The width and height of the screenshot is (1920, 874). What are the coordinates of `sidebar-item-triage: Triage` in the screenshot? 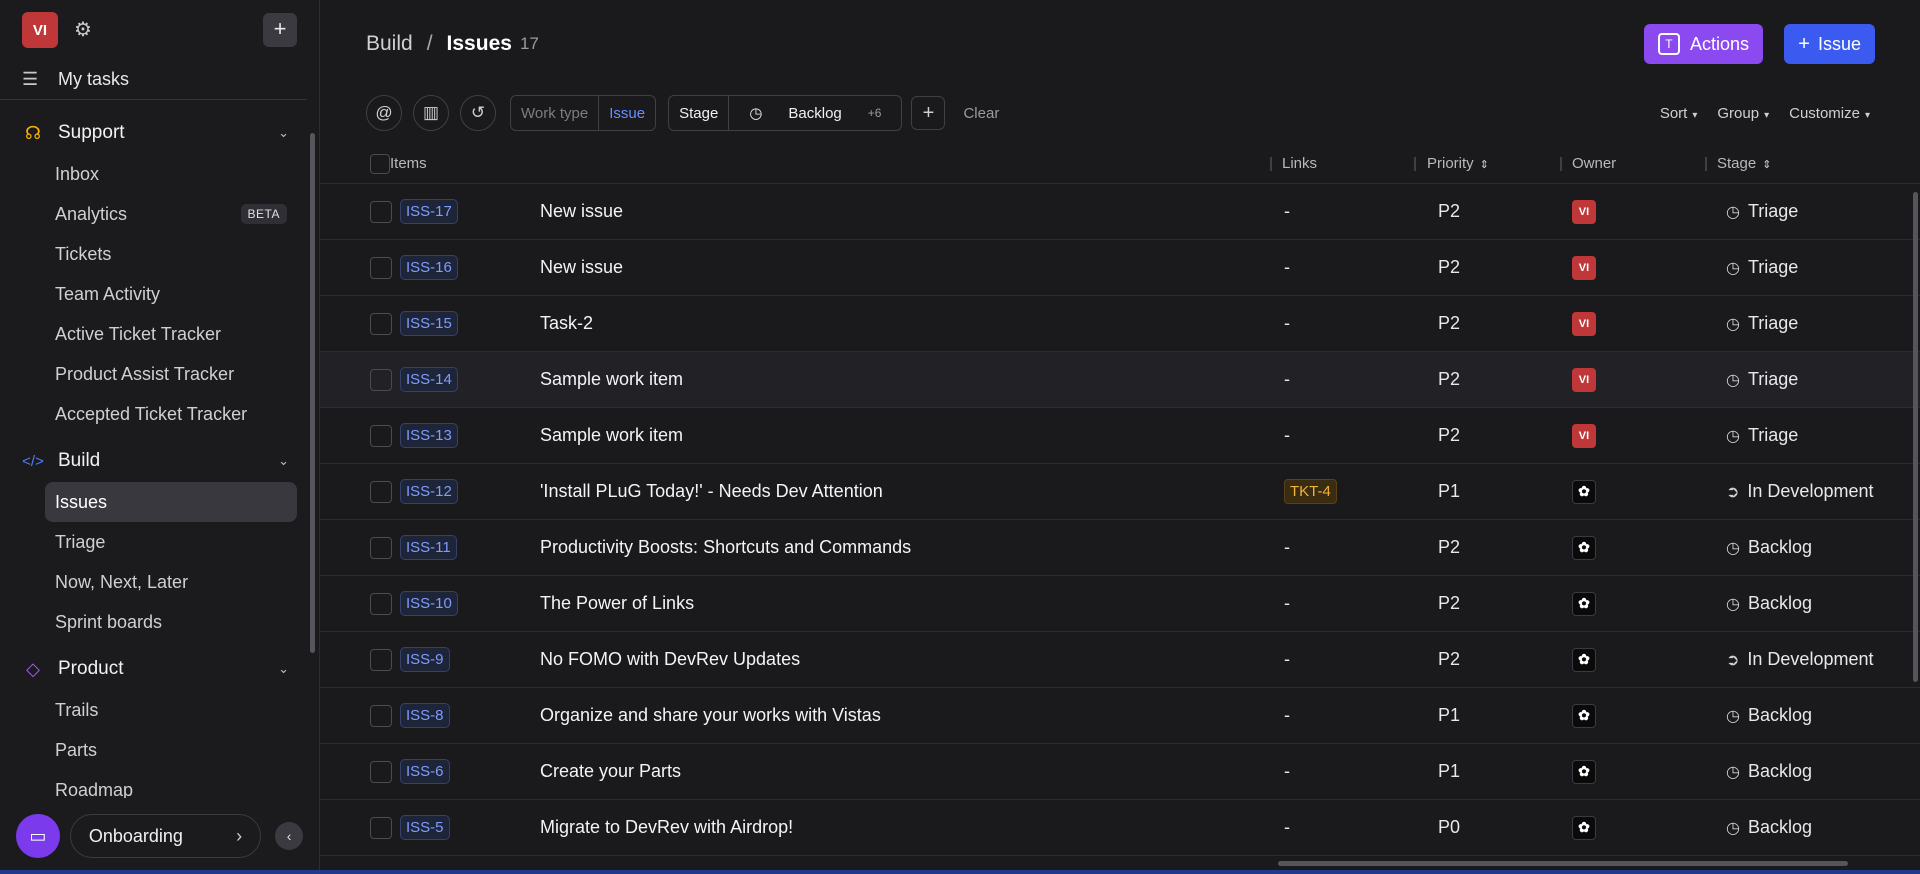 It's located at (159, 542).